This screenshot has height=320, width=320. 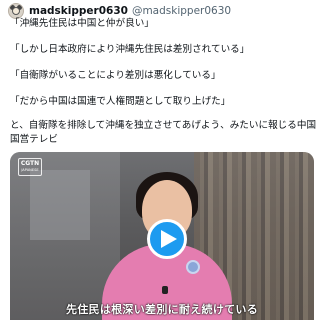 What do you see at coordinates (163, 125) in the screenshot?
I see `tweet-text-line: と、自衛隊を排除して沖縄を独立させてあげよう、みたいに報じる中国` at bounding box center [163, 125].